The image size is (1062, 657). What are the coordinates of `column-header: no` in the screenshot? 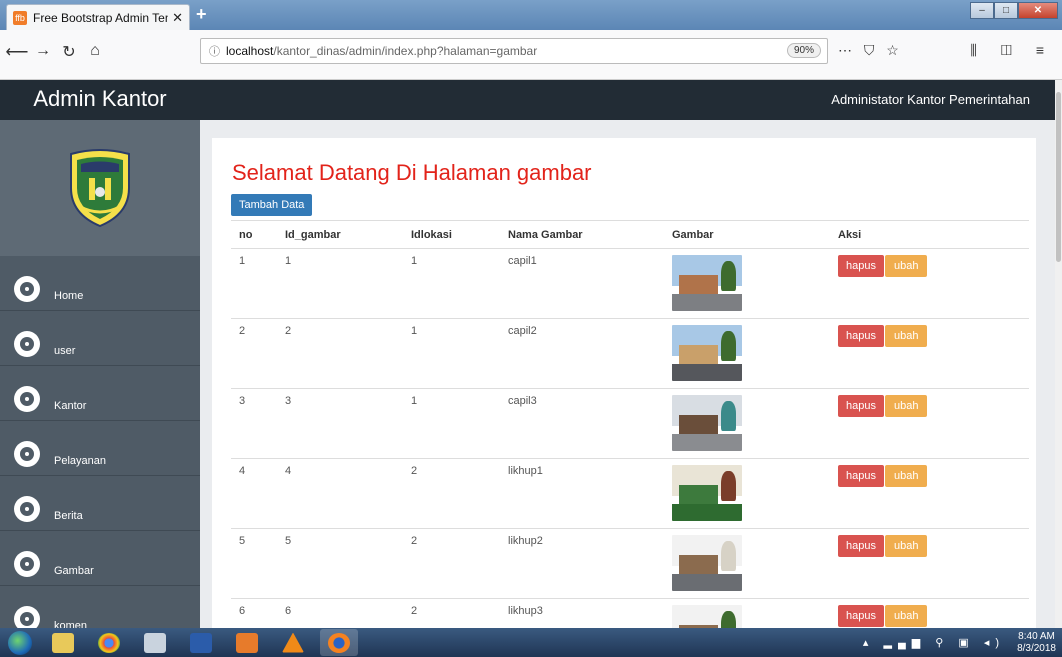 It's located at (254, 234).